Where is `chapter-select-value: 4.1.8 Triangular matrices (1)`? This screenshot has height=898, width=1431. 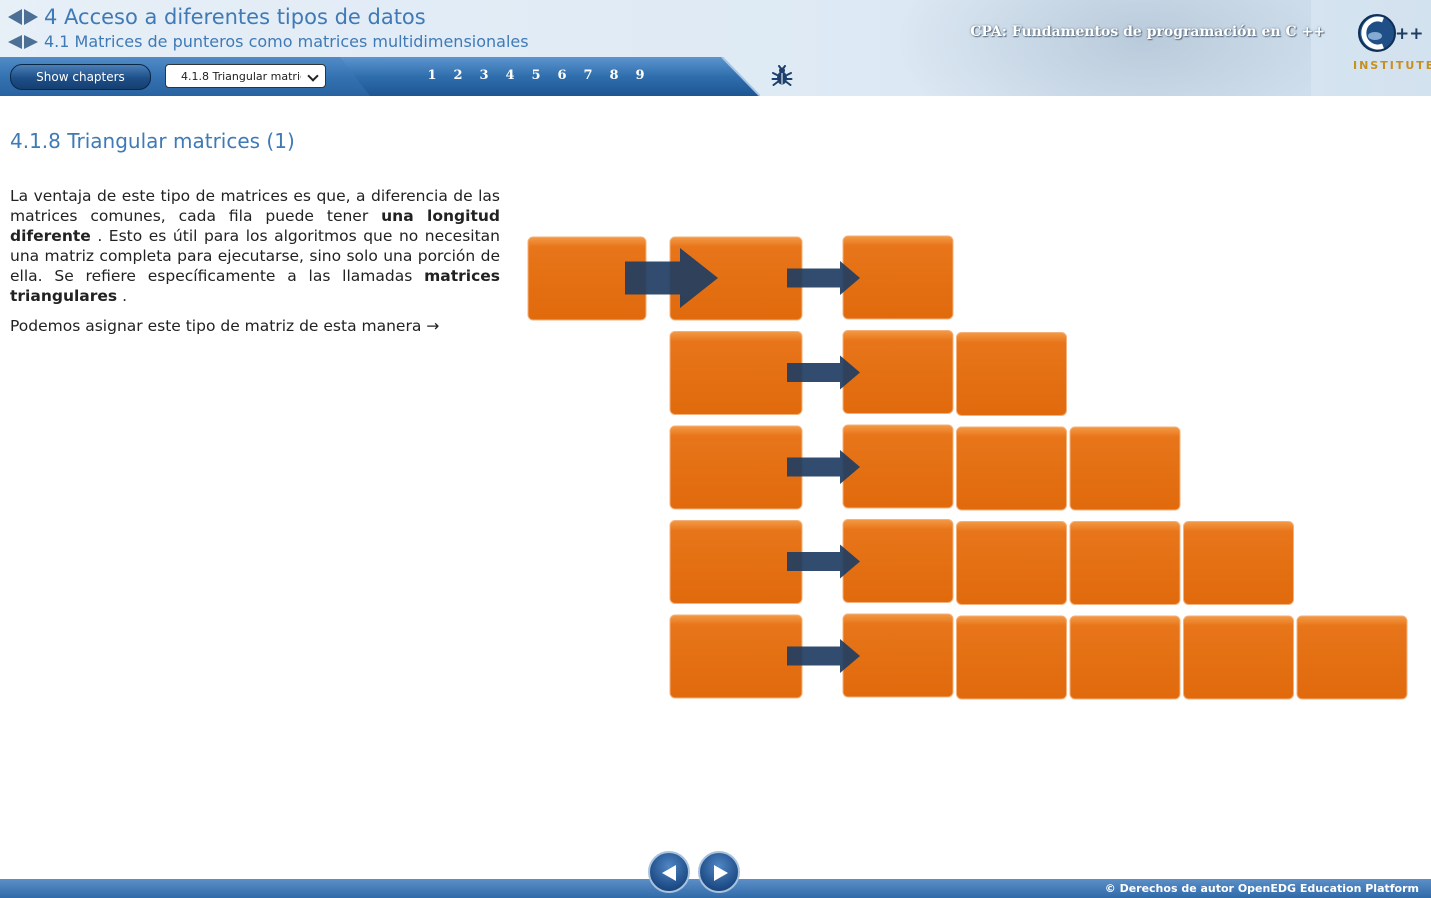 chapter-select-value: 4.1.8 Triangular matrices (1) is located at coordinates (241, 76).